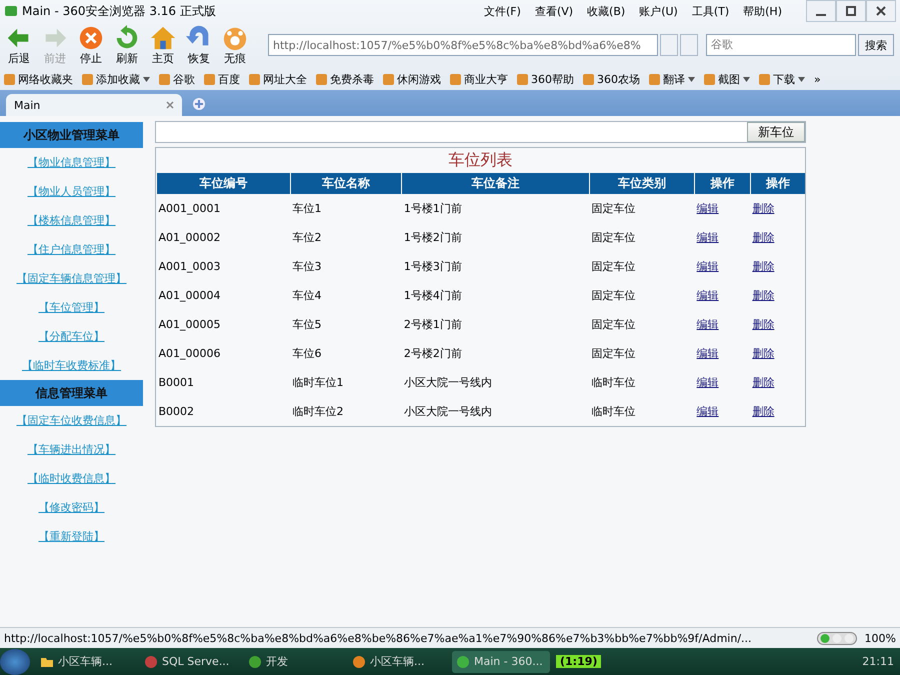 Image resolution: width=900 pixels, height=675 pixels. What do you see at coordinates (278, 79) in the screenshot?
I see `bookmark-link: 网址大全` at bounding box center [278, 79].